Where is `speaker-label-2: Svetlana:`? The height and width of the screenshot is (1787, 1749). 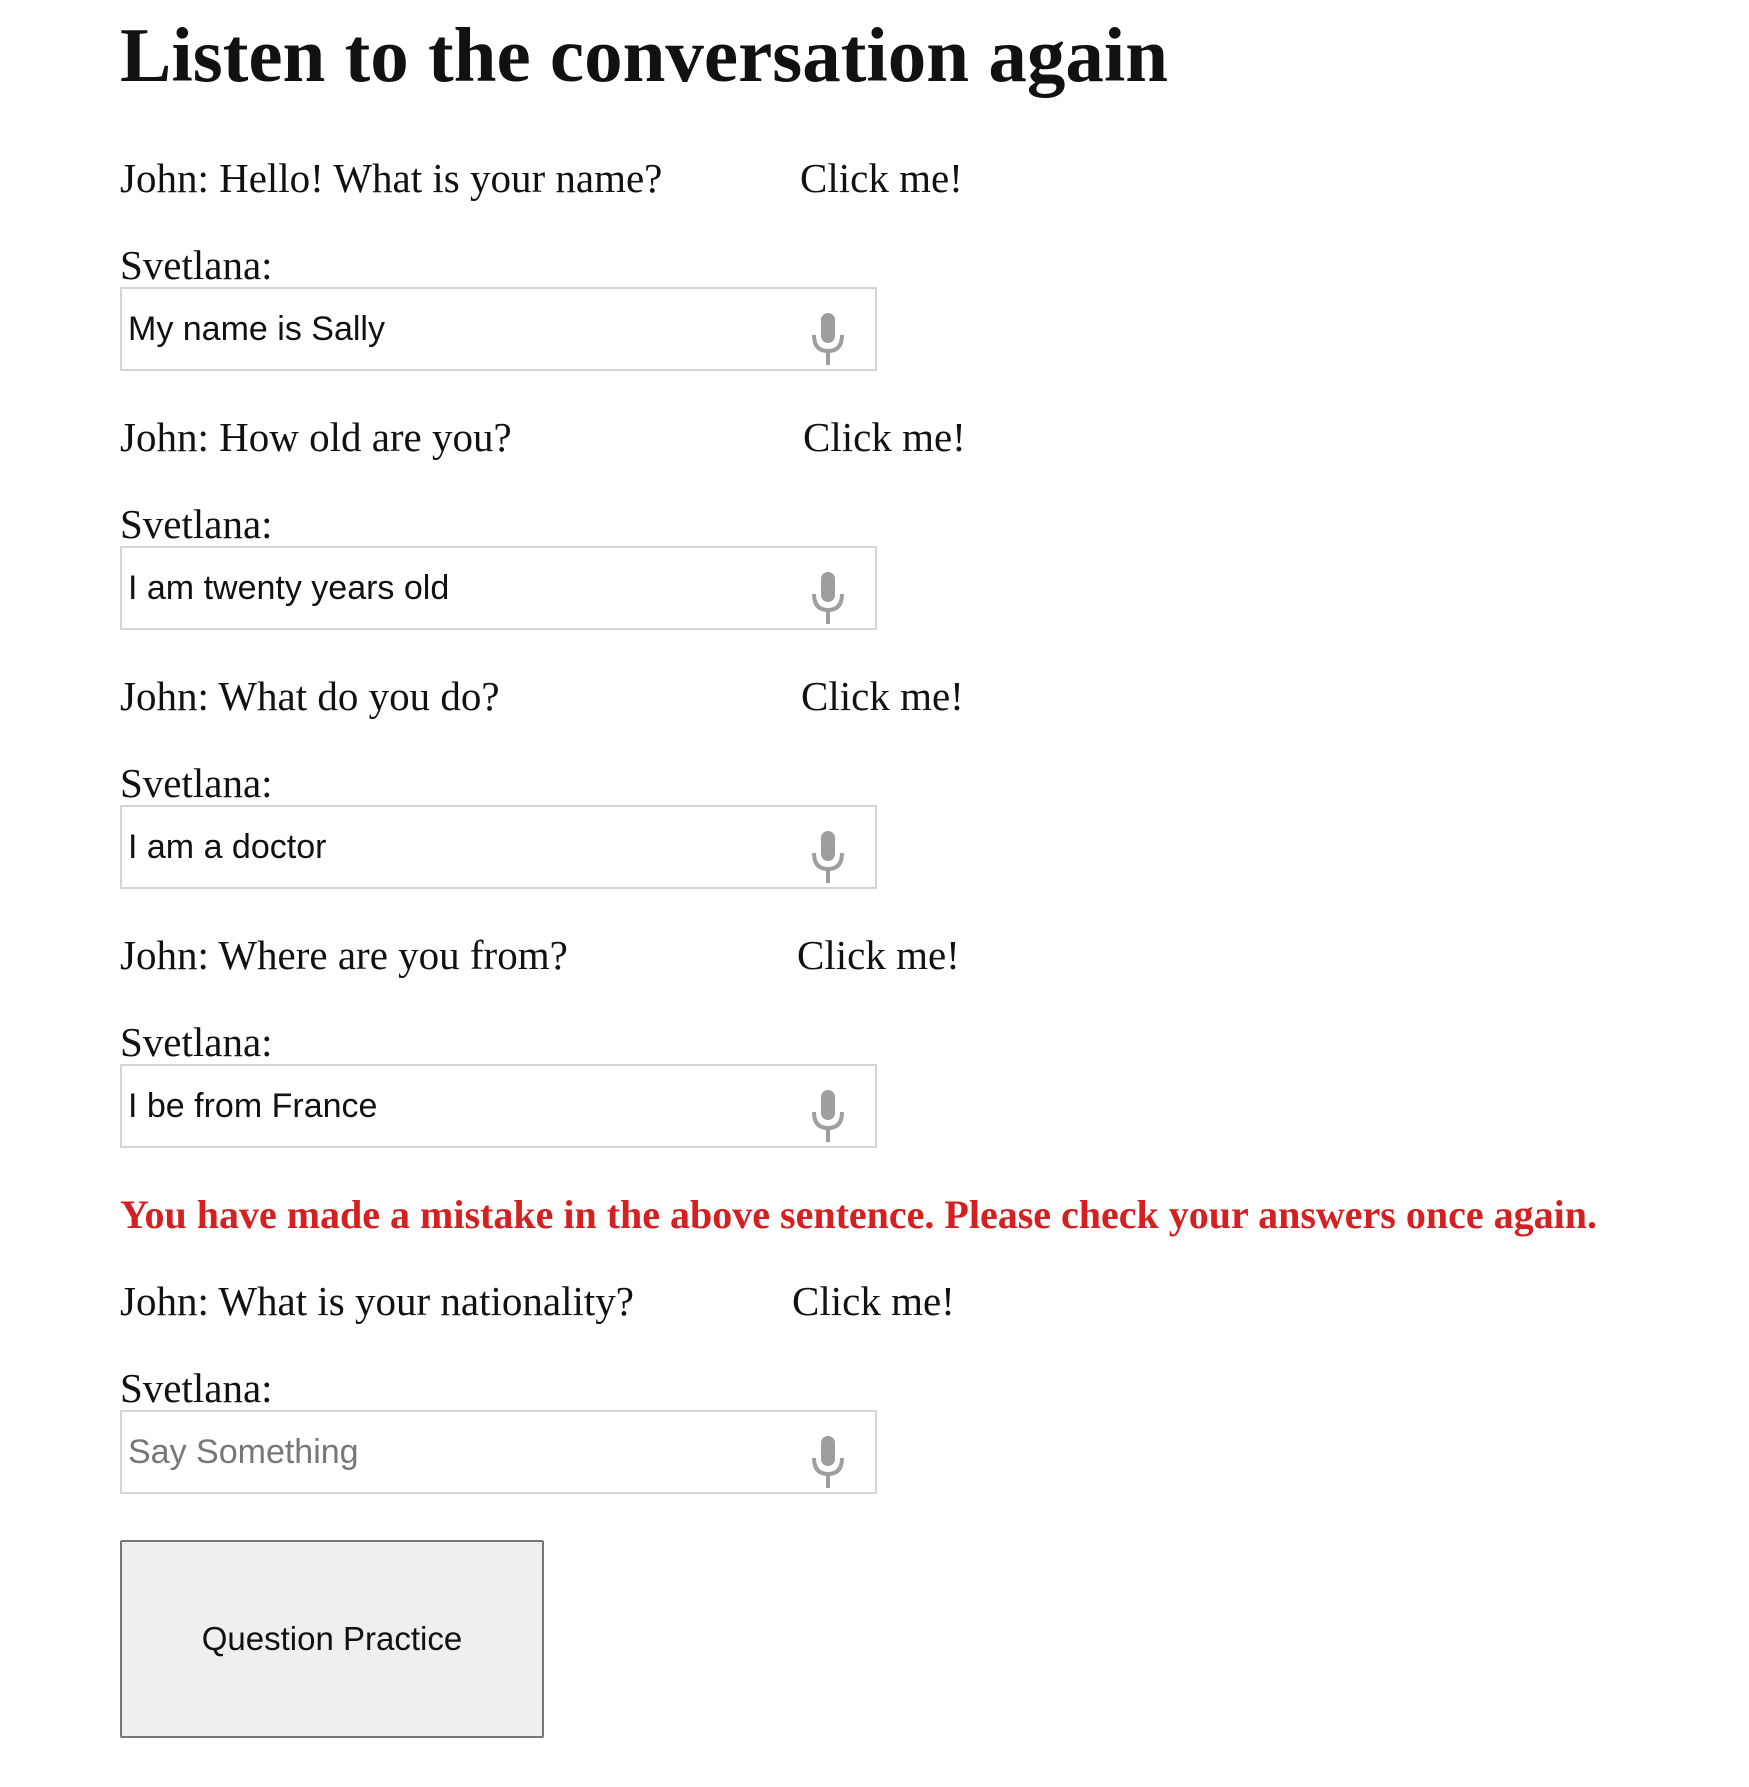 speaker-label-2: Svetlana: is located at coordinates (196, 524).